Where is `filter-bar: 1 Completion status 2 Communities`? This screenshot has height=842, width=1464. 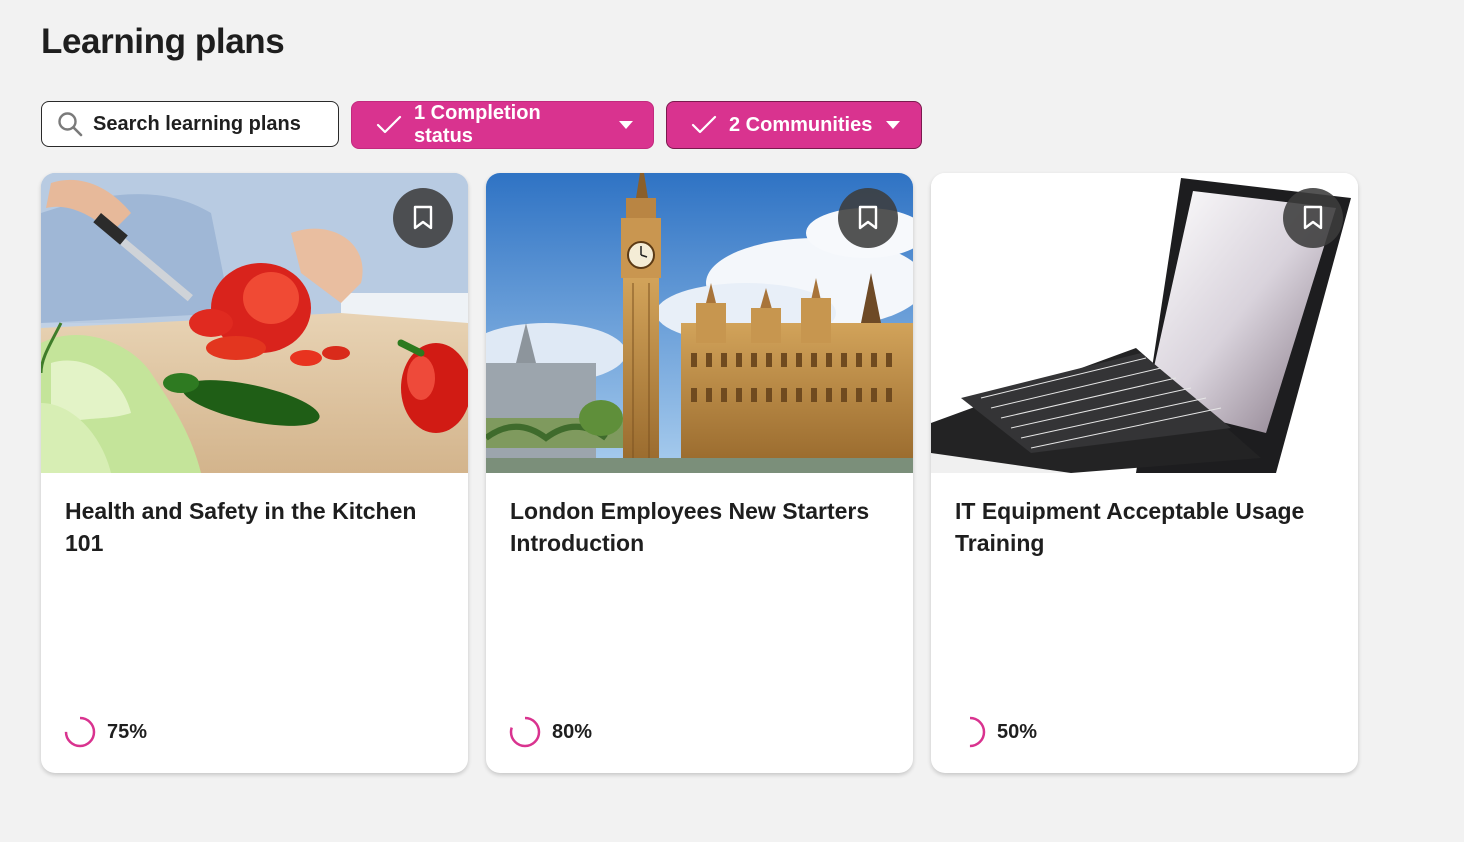
filter-bar: 1 Completion status 2 Communities is located at coordinates (481, 125).